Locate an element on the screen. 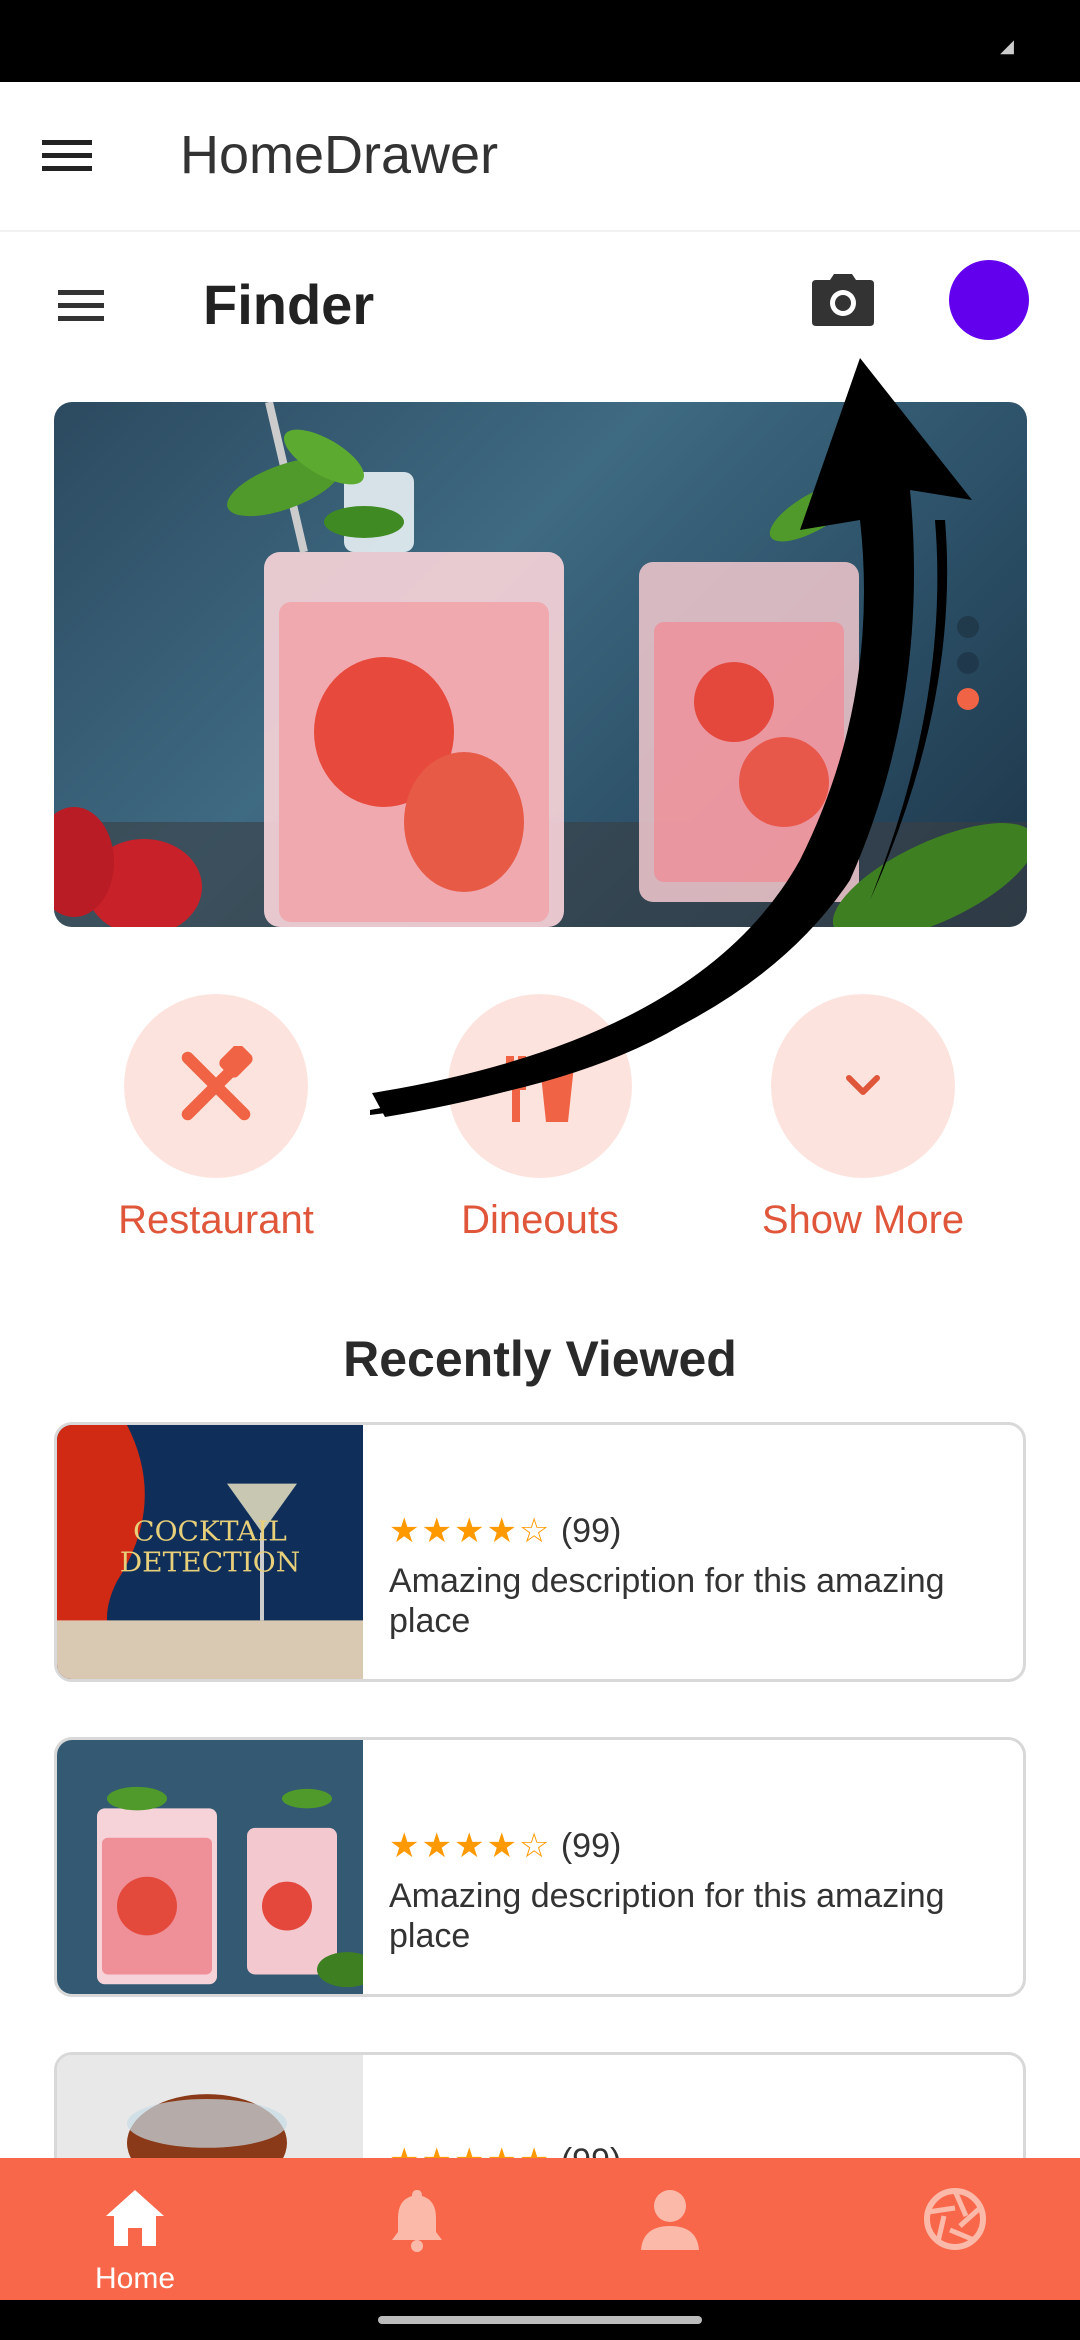 This screenshot has width=1080, height=2340. category-label: Restaurant is located at coordinates (216, 1220).